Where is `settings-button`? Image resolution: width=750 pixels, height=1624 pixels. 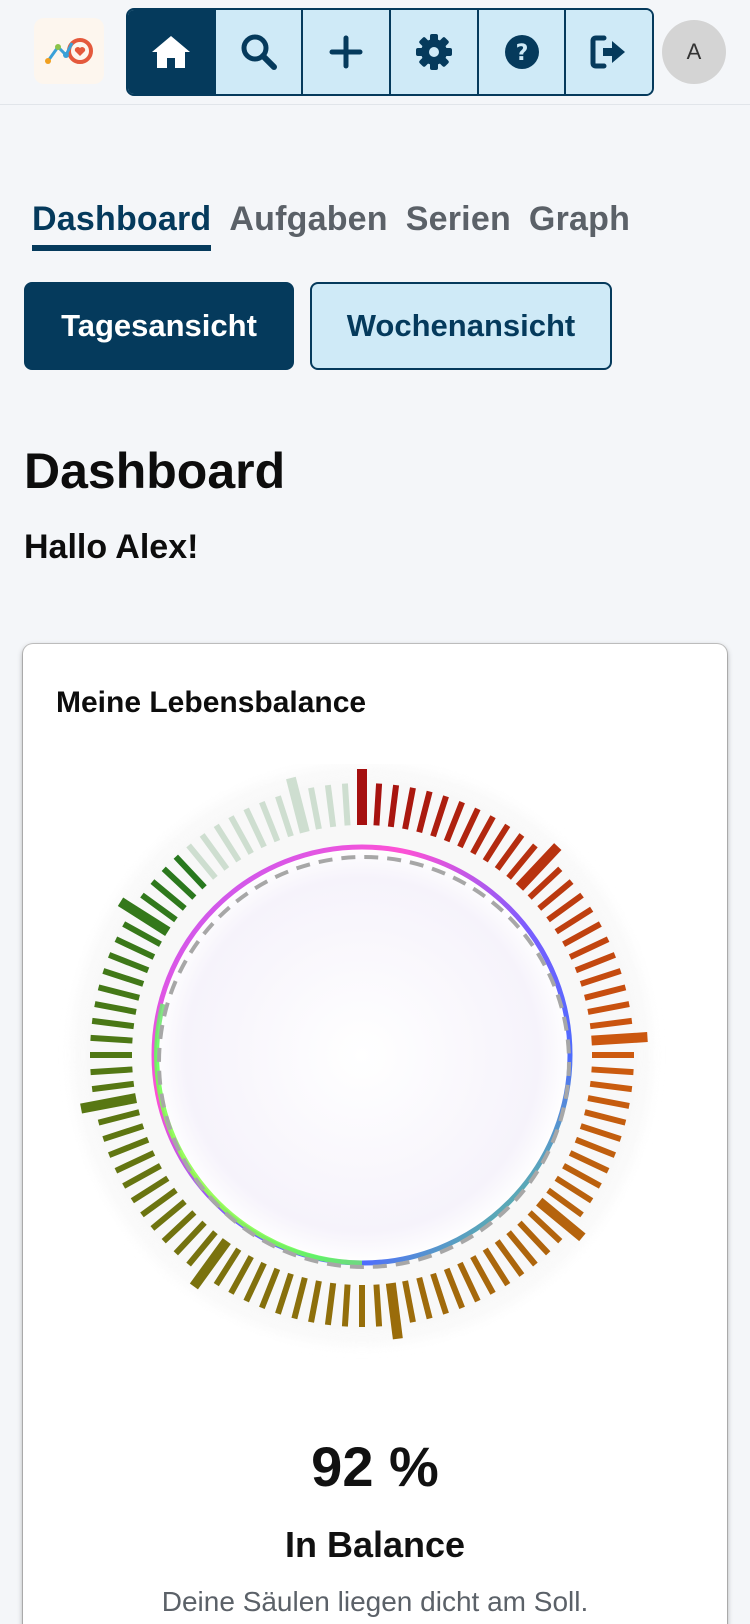 settings-button is located at coordinates (433, 52).